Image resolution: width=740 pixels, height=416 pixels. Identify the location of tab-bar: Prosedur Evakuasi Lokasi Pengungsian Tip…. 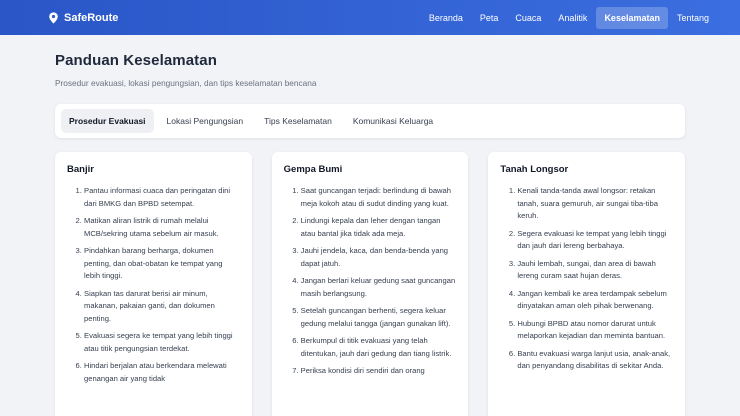
(370, 121).